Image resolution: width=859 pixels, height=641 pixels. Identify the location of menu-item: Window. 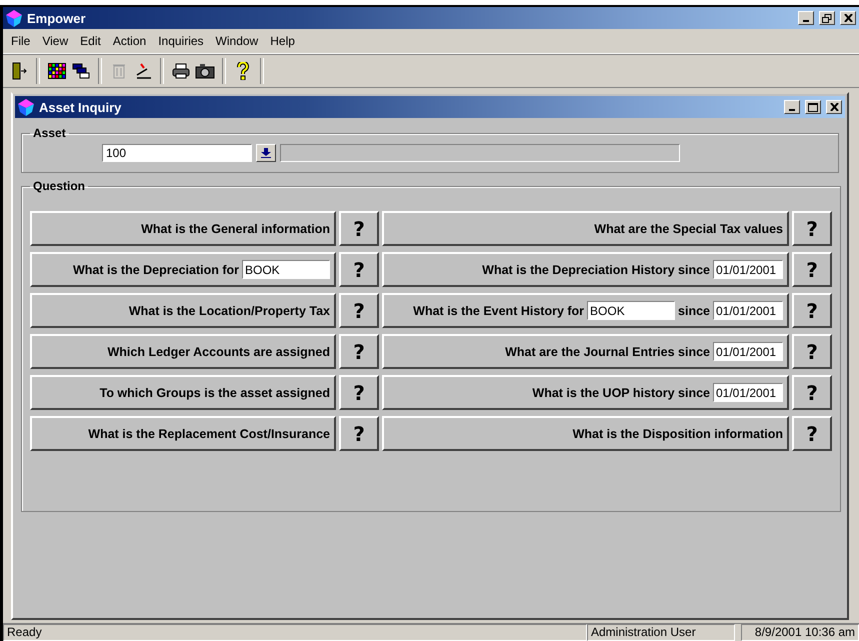
(237, 41).